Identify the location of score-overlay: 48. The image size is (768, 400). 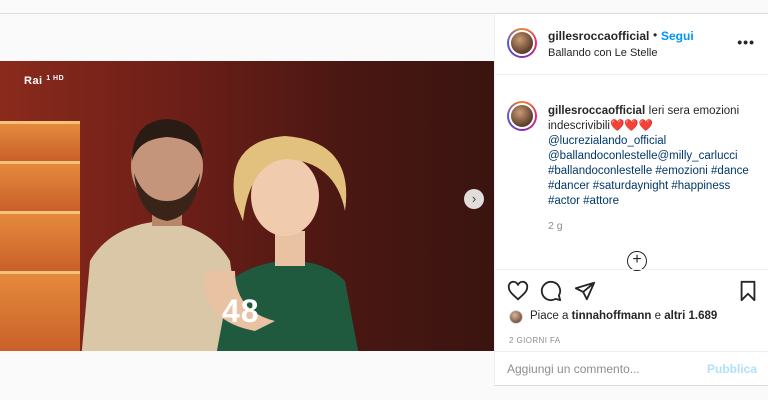
(241, 311).